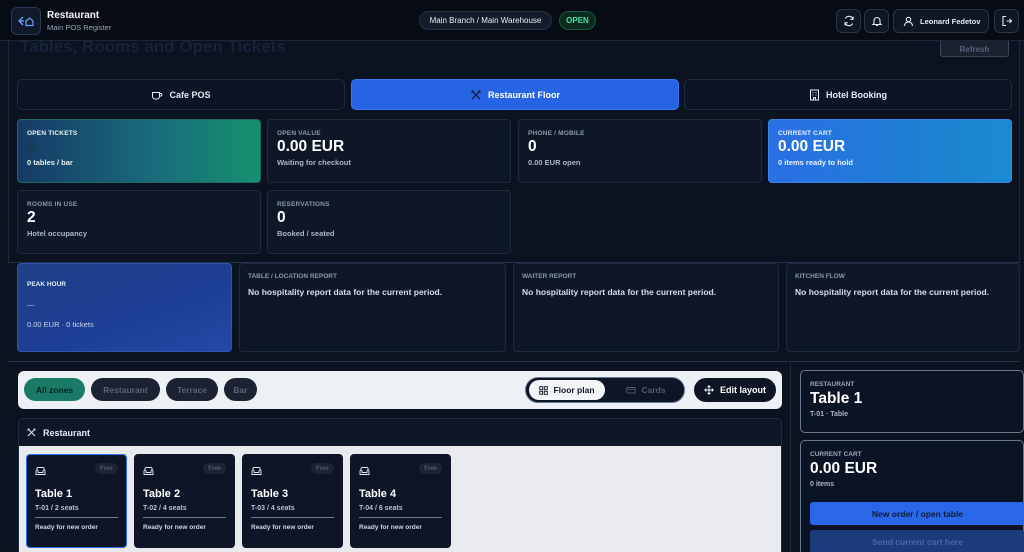 The image size is (1024, 552). I want to click on stat-value: 2, so click(31, 217).